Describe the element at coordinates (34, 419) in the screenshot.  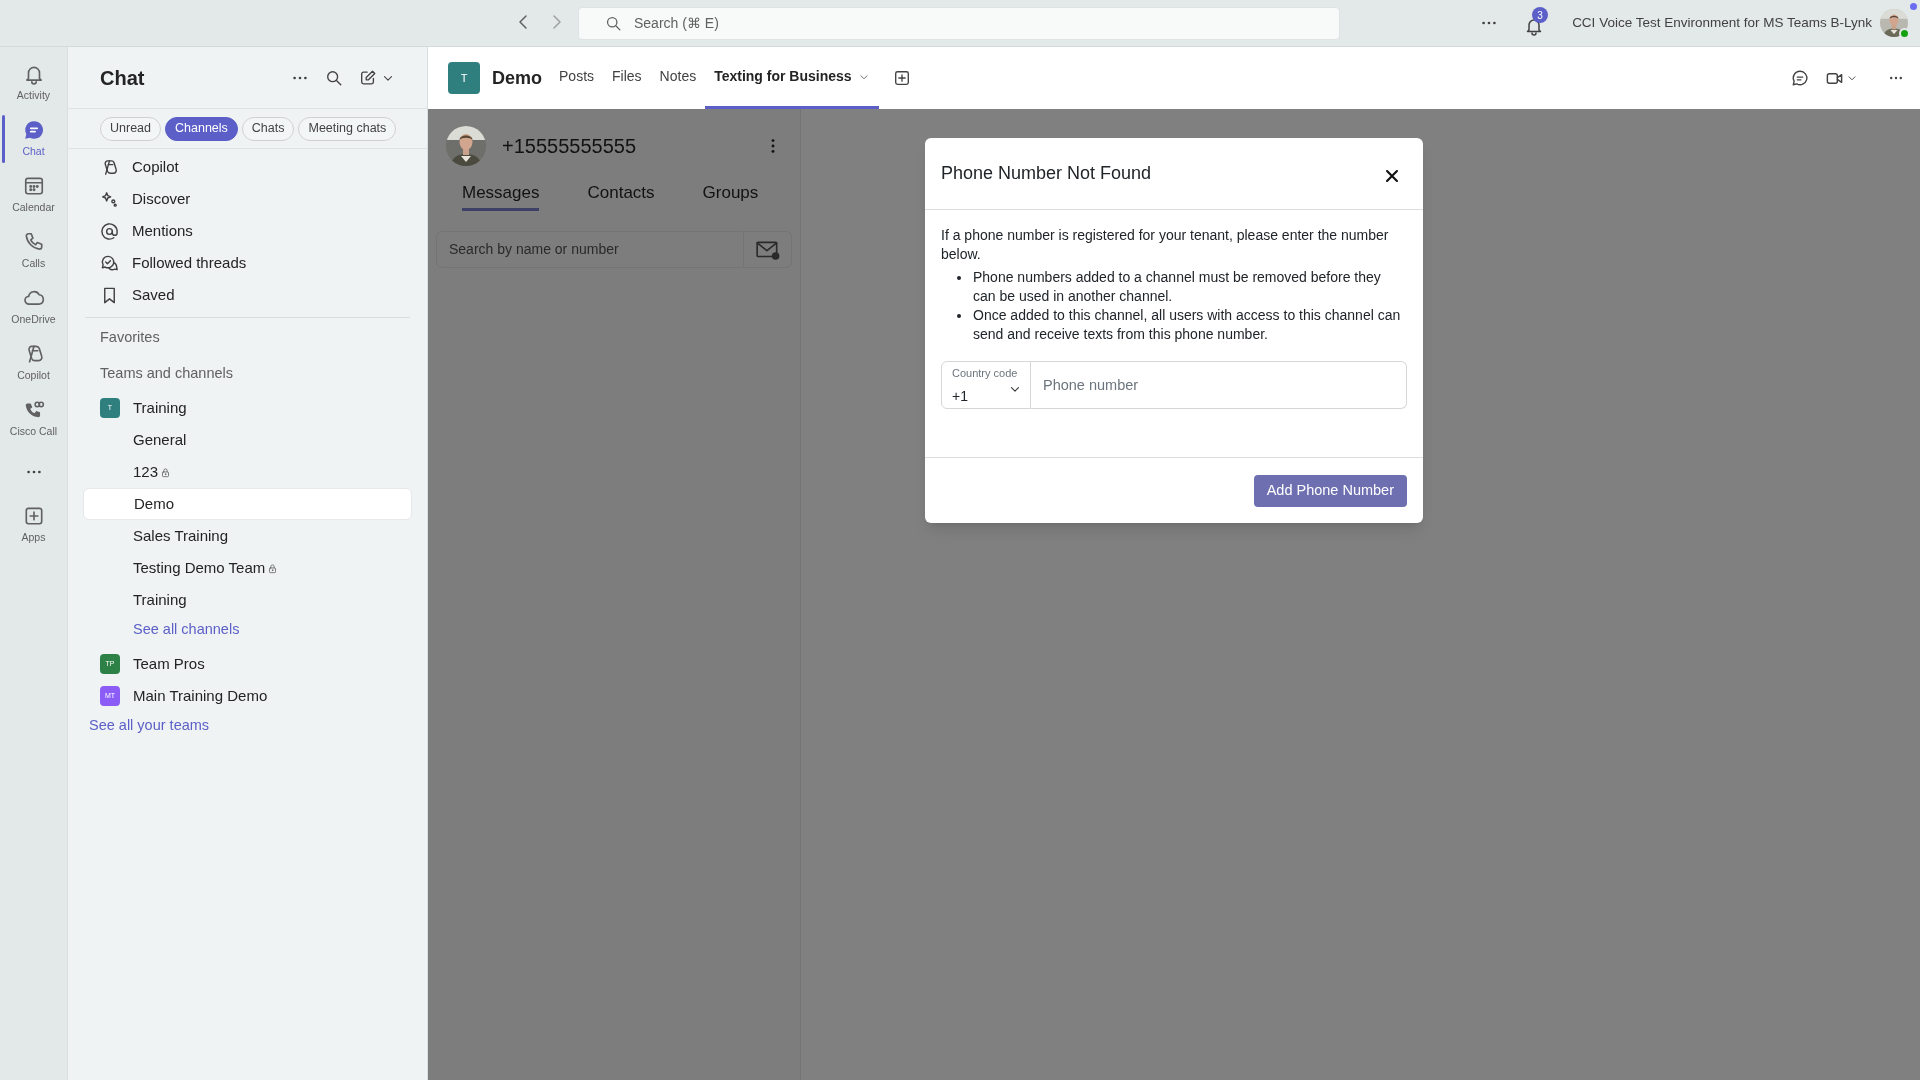
I see `rail-item: Cisco Call` at that location.